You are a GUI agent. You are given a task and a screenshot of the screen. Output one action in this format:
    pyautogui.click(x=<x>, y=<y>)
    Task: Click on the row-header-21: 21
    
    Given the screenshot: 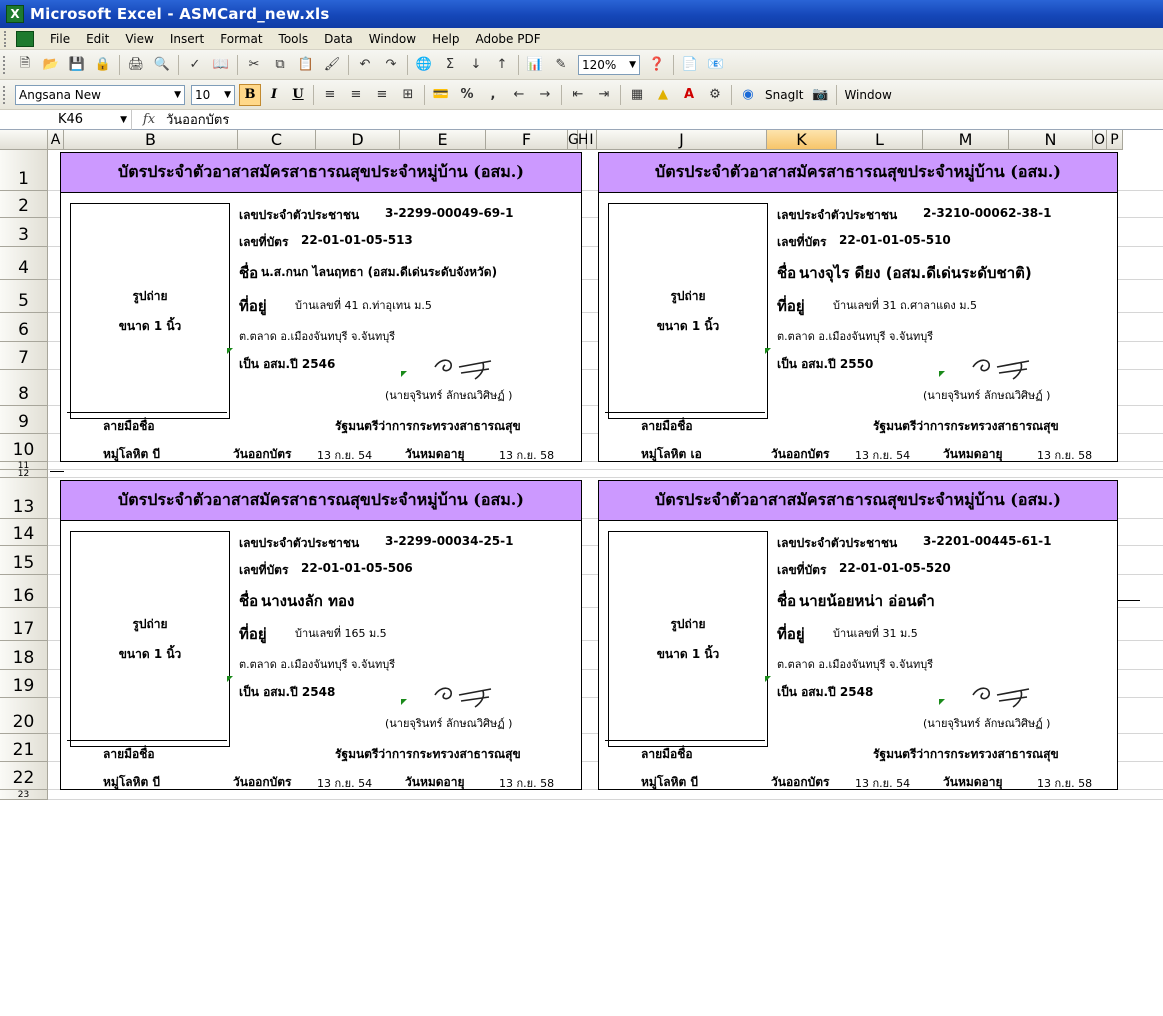 What is the action you would take?
    pyautogui.click(x=24, y=748)
    